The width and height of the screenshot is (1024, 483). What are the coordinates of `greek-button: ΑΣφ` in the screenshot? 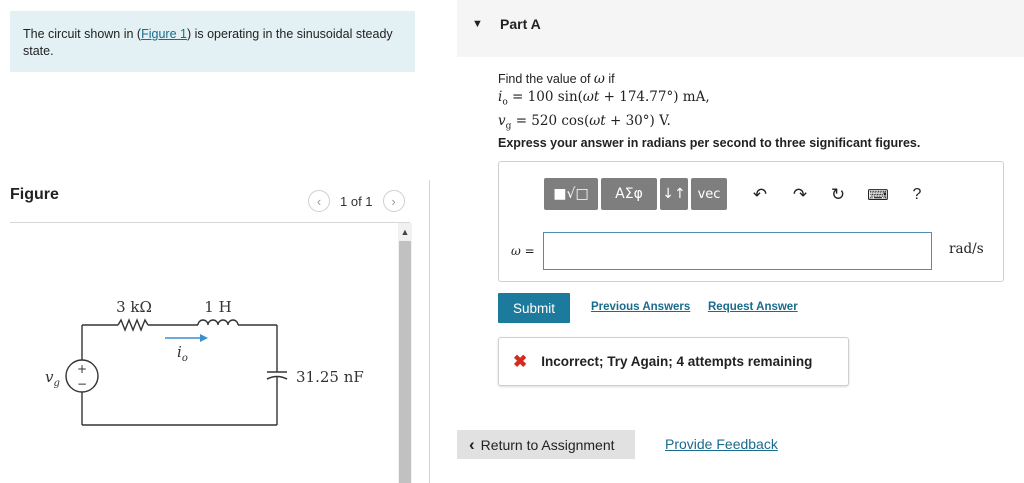 It's located at (629, 194).